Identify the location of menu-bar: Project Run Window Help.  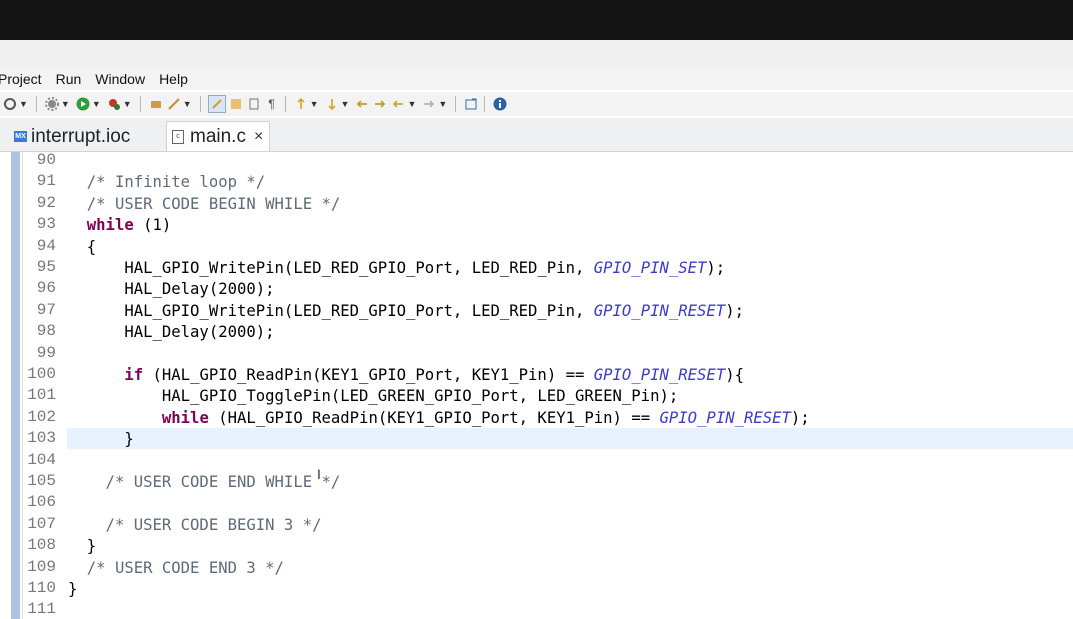
(536, 79).